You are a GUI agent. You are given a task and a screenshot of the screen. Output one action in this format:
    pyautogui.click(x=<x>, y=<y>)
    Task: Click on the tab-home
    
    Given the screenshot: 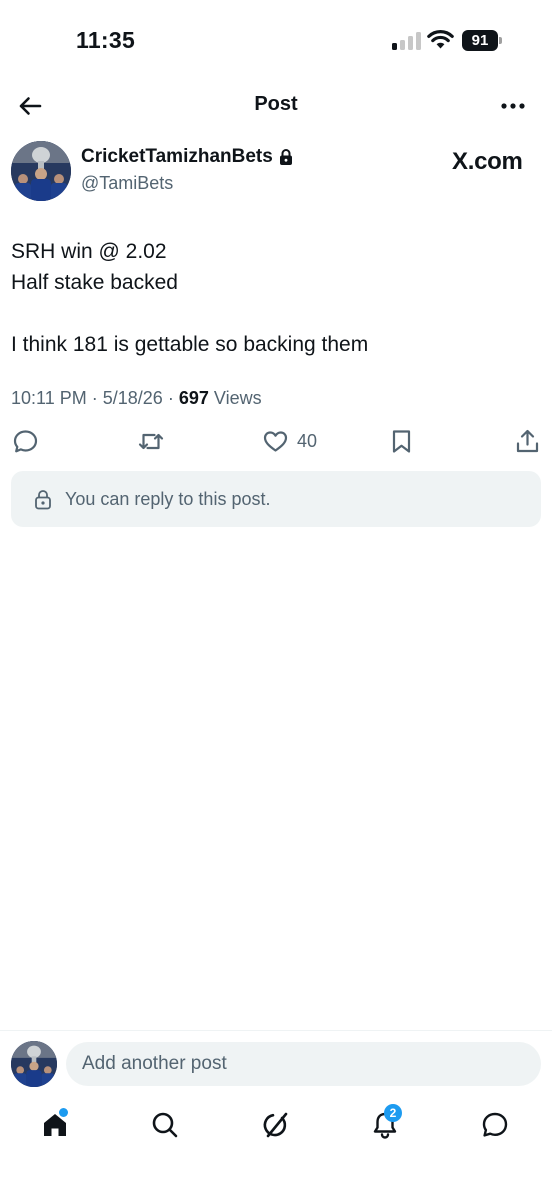 What is the action you would take?
    pyautogui.click(x=57, y=1126)
    